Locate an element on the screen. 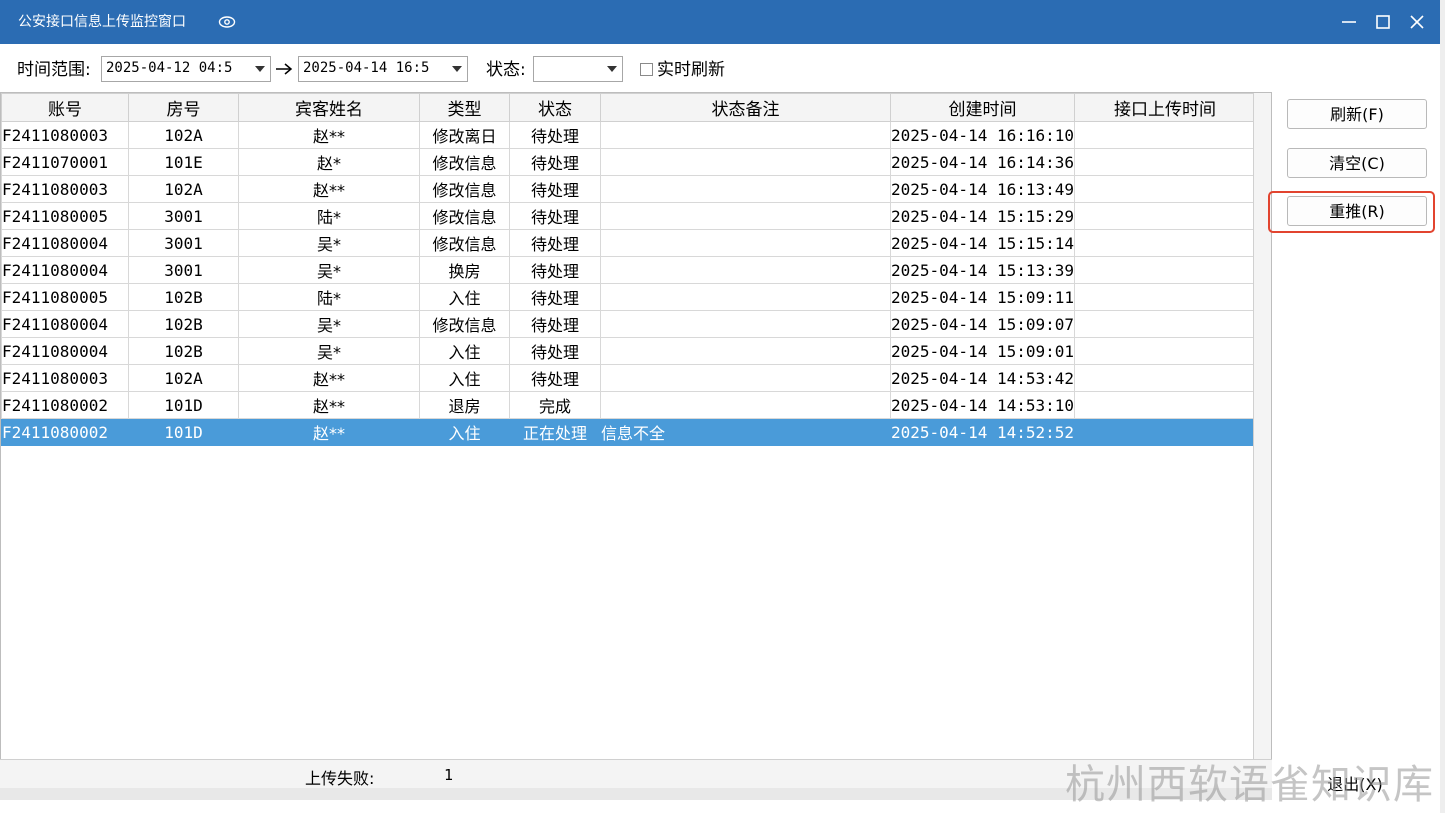 The image size is (1445, 813). refresh-button: 刷新(F) is located at coordinates (1357, 114).